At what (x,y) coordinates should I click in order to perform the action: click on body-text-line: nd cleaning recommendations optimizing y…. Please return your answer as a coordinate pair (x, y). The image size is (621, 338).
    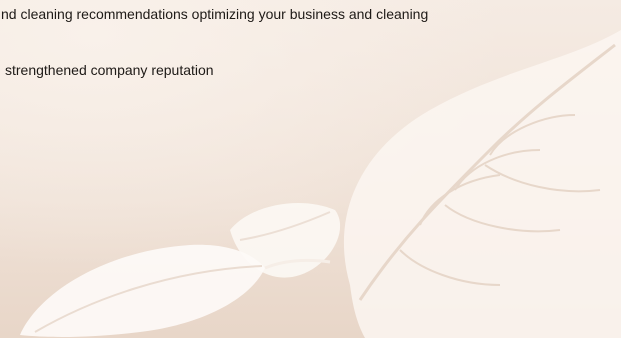
    Looking at the image, I should click on (215, 14).